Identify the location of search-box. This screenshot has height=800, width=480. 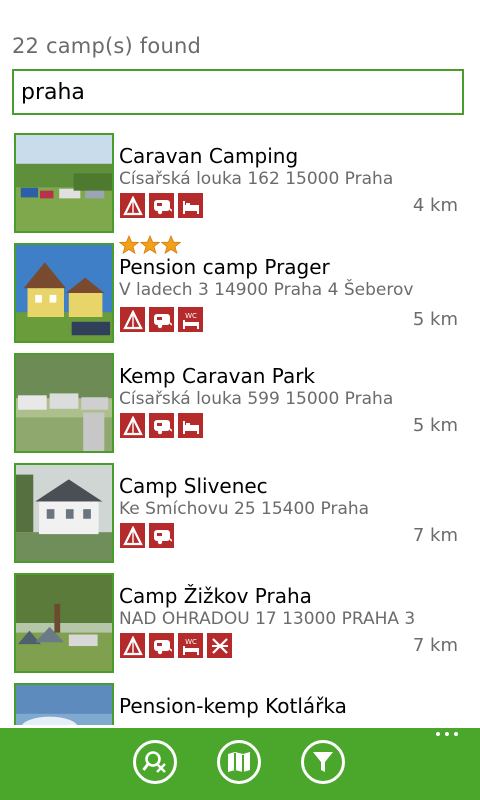
(238, 92).